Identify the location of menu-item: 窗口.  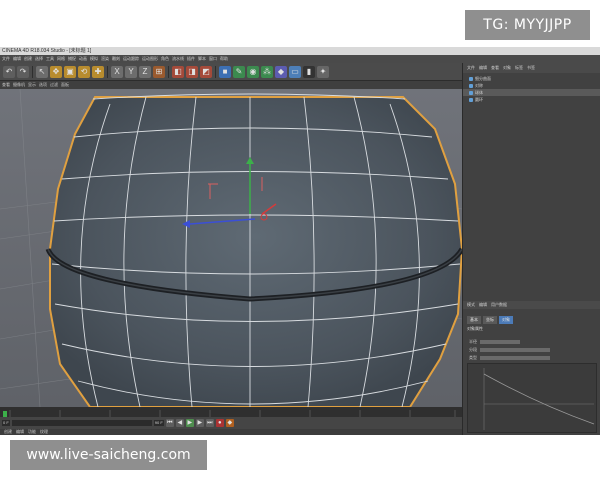
(213, 59).